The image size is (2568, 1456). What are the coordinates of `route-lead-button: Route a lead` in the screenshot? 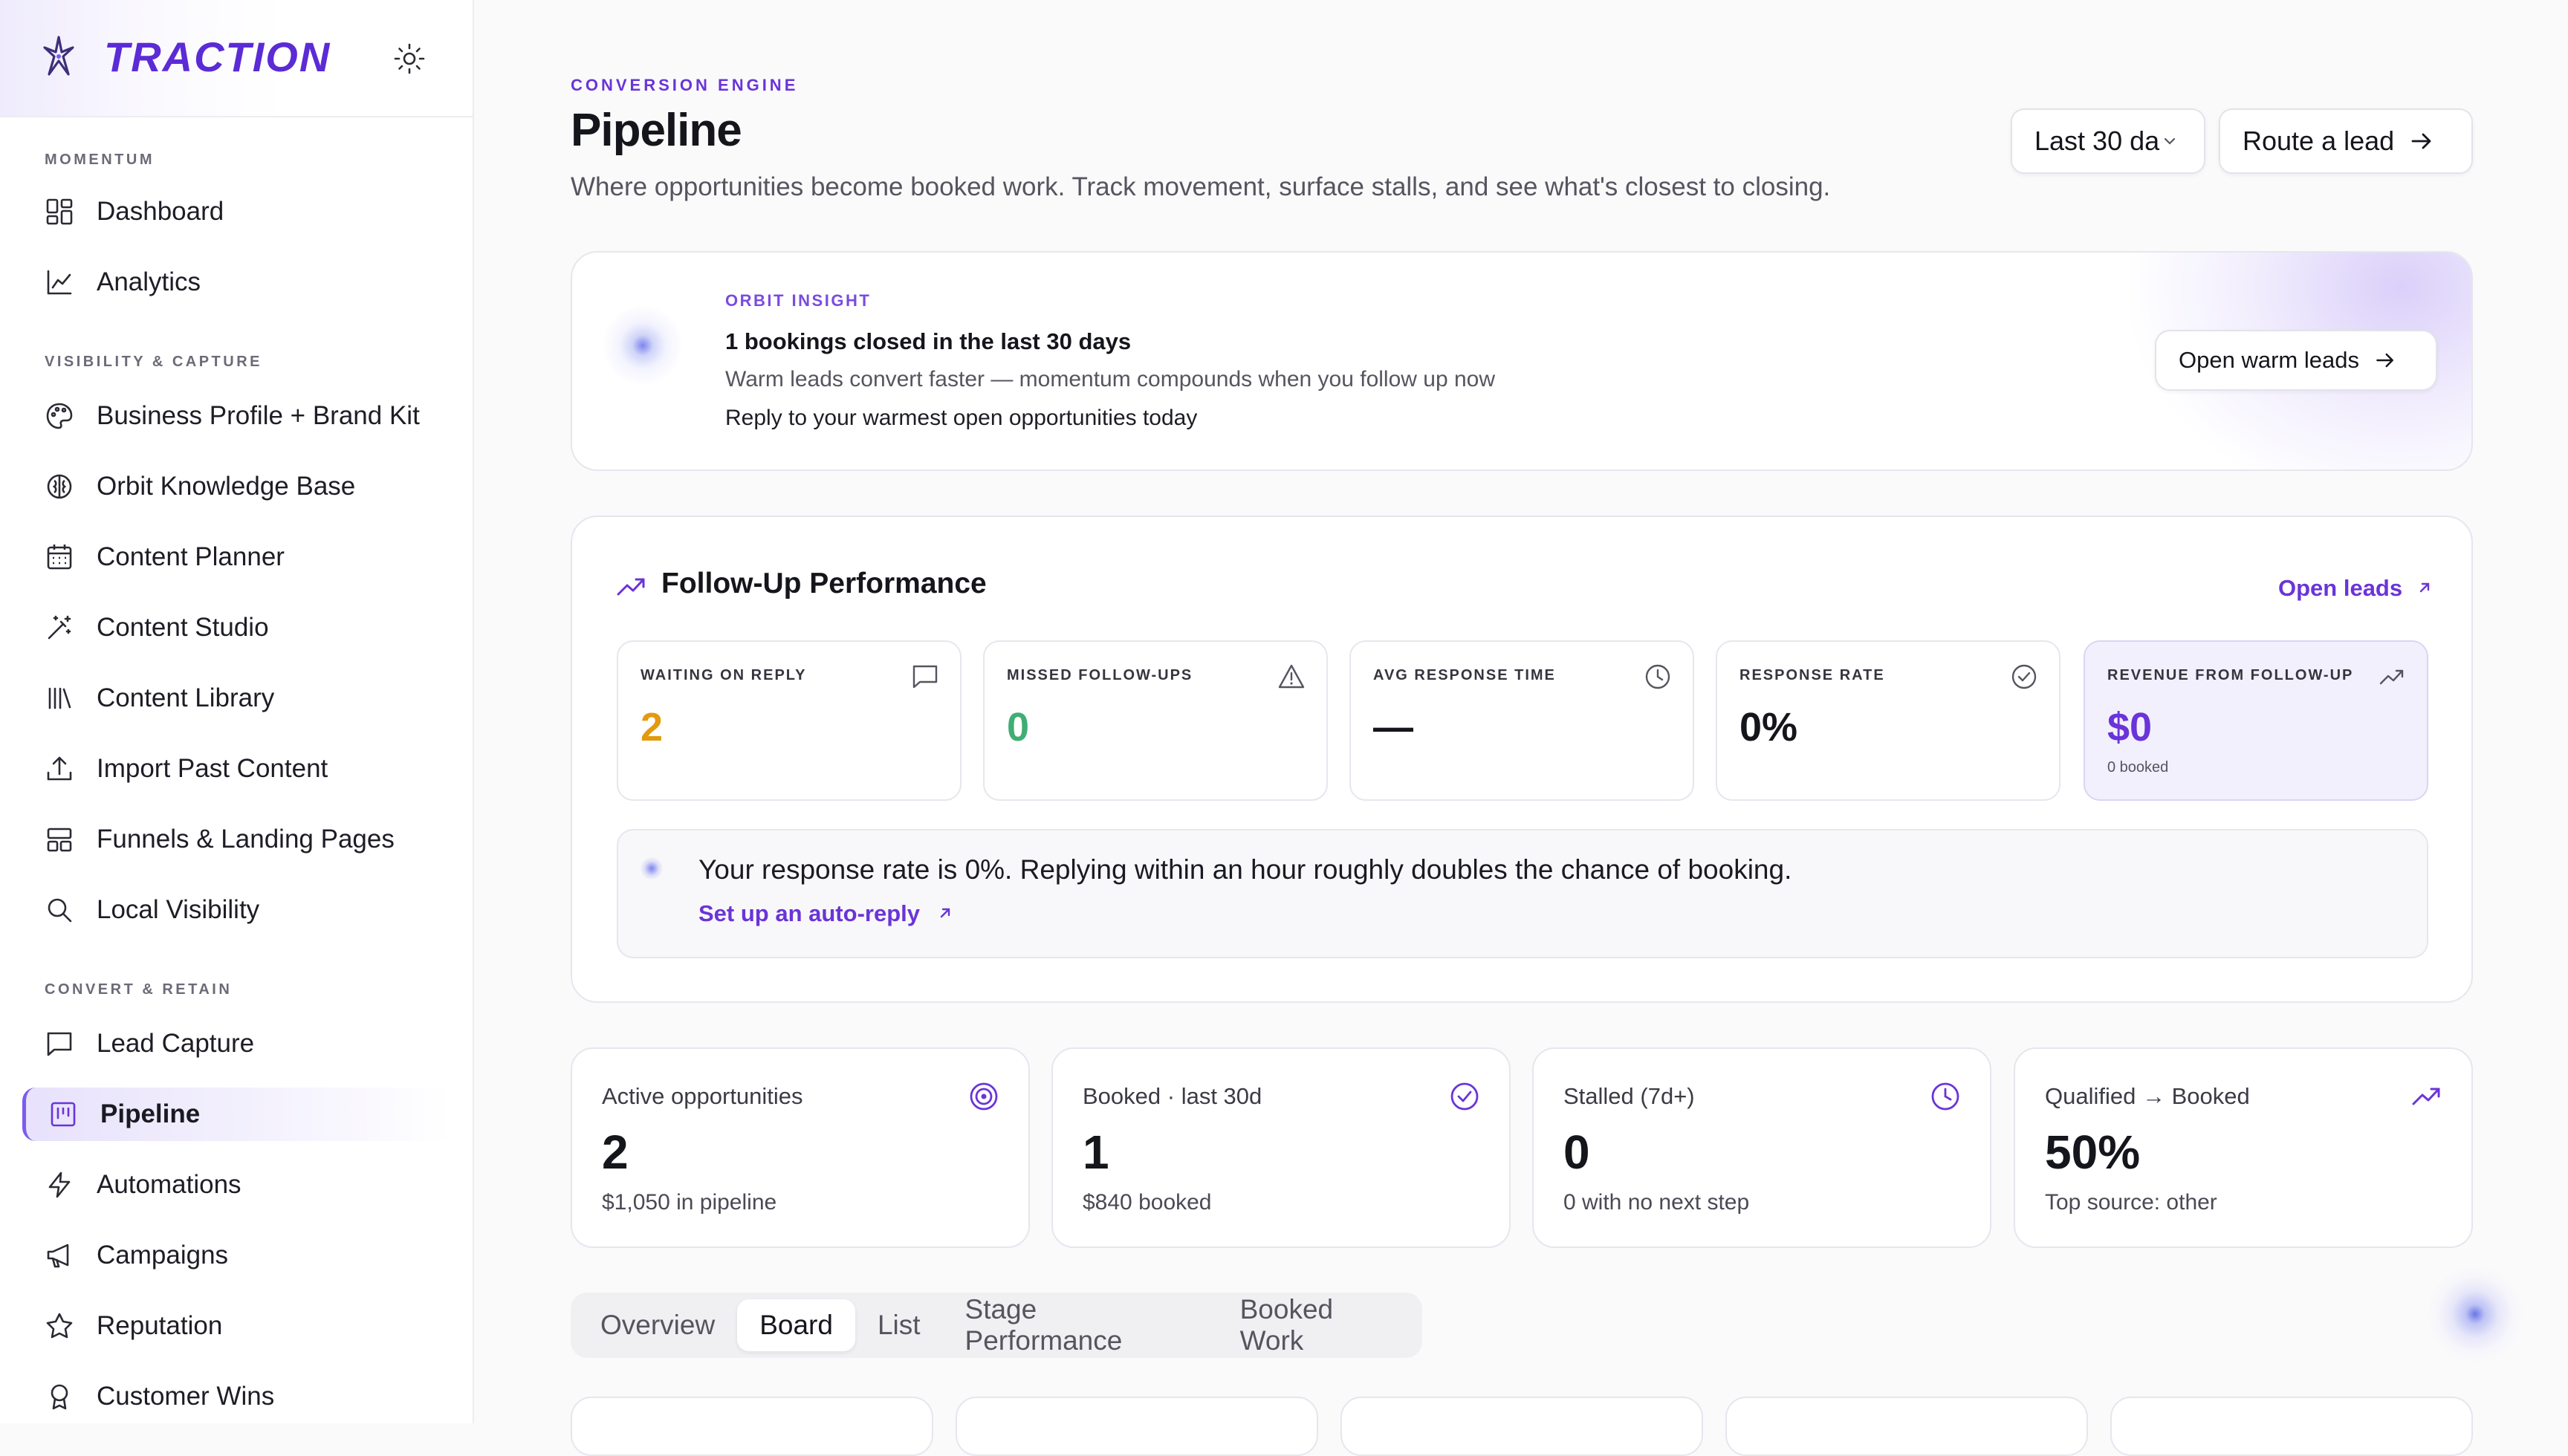 It's located at (2346, 141).